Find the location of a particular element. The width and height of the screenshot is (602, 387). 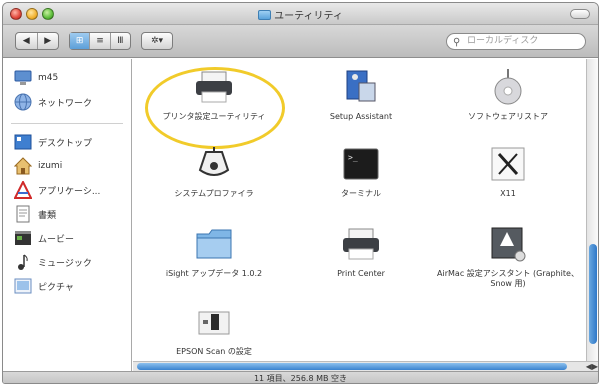

sidebar-item-label: 書類 is located at coordinates (47, 215).